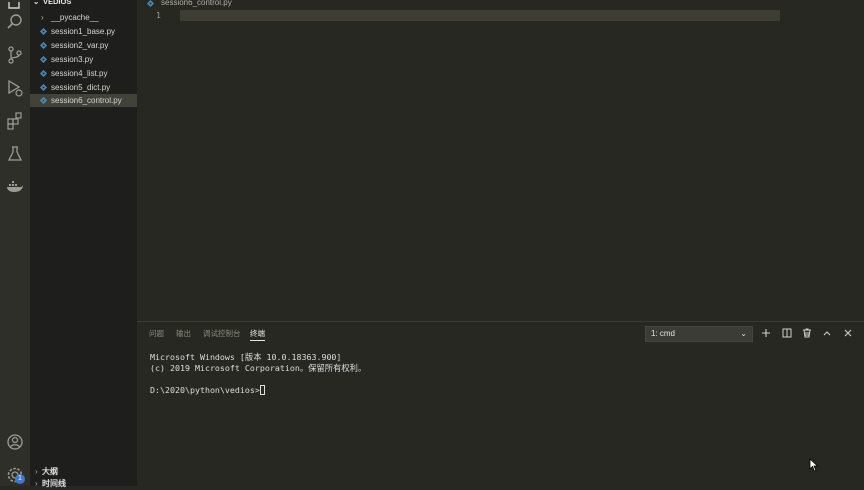 The width and height of the screenshot is (864, 490). I want to click on tab-debug-console: 调试控制台, so click(222, 334).